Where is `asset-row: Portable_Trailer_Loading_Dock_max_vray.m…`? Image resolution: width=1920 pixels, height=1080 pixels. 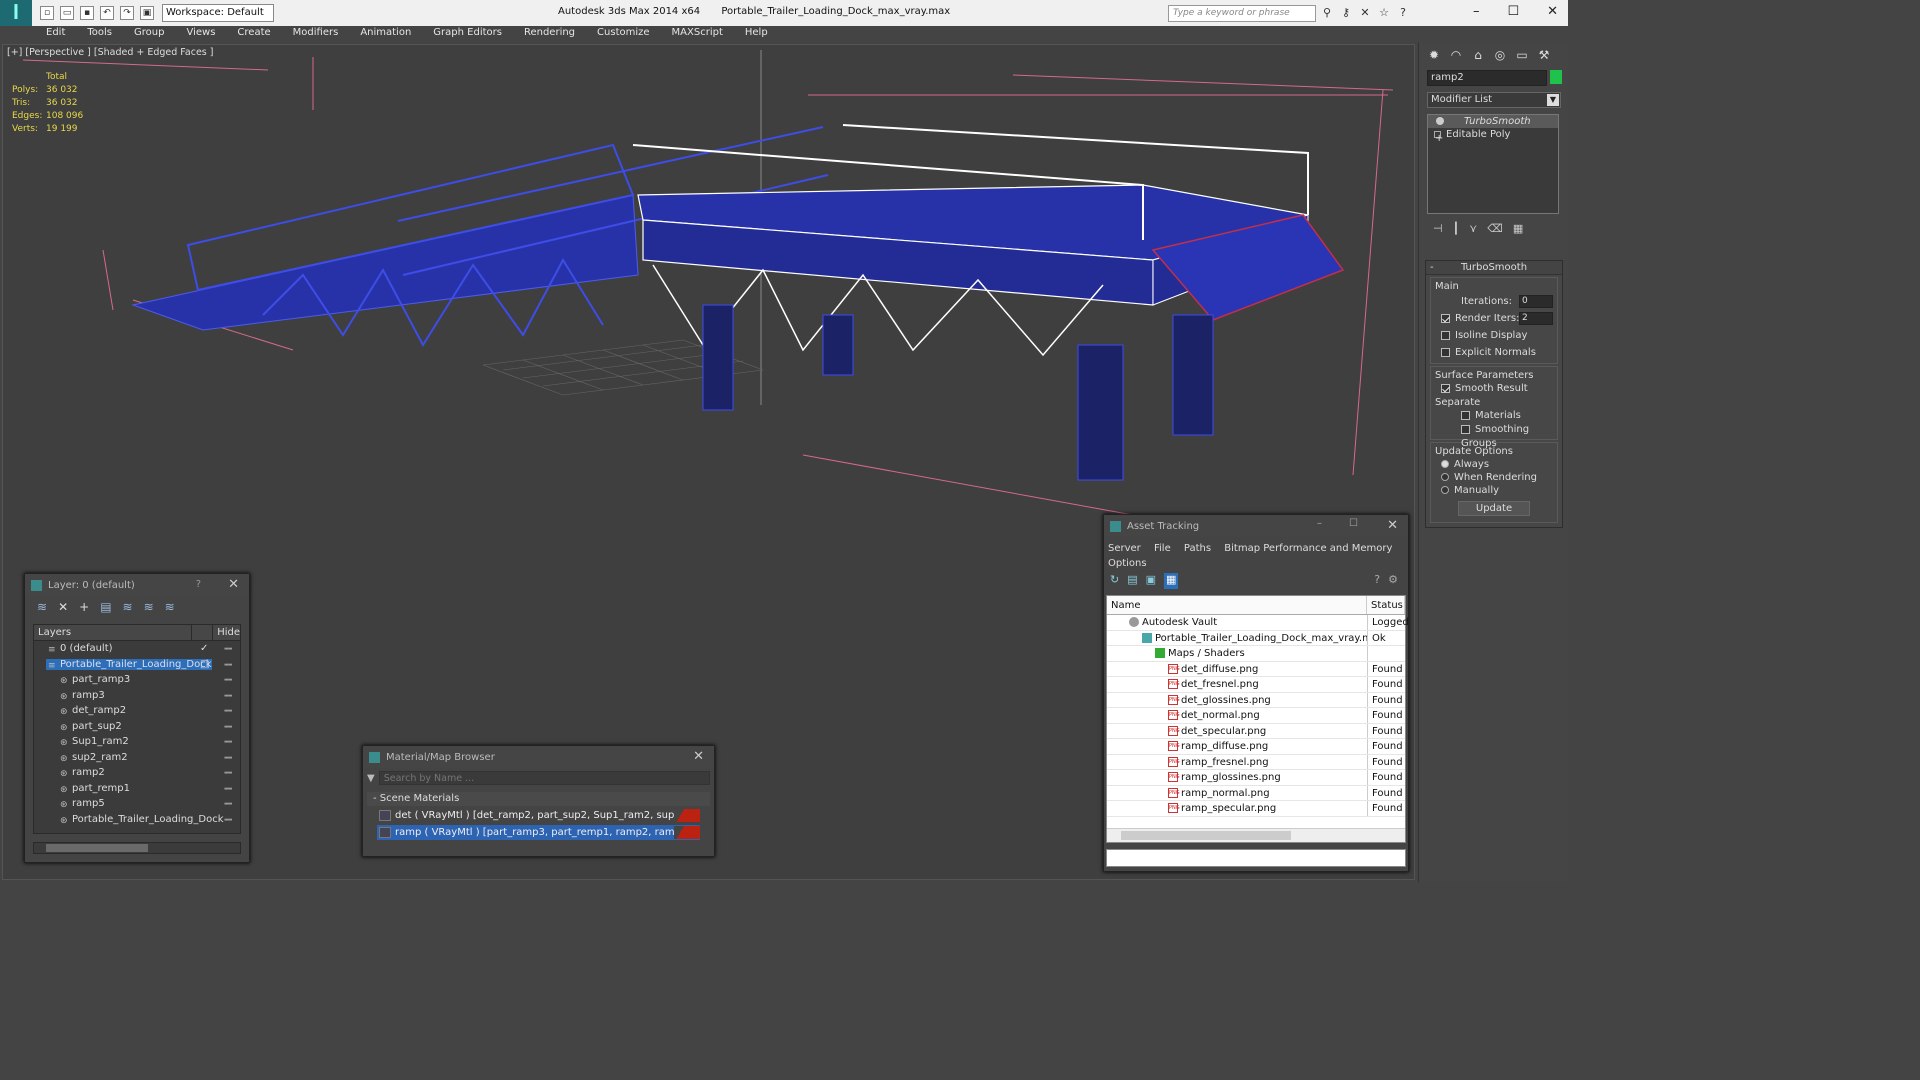
asset-row: Portable_Trailer_Loading_Dock_max_vray.m… is located at coordinates (1256, 638).